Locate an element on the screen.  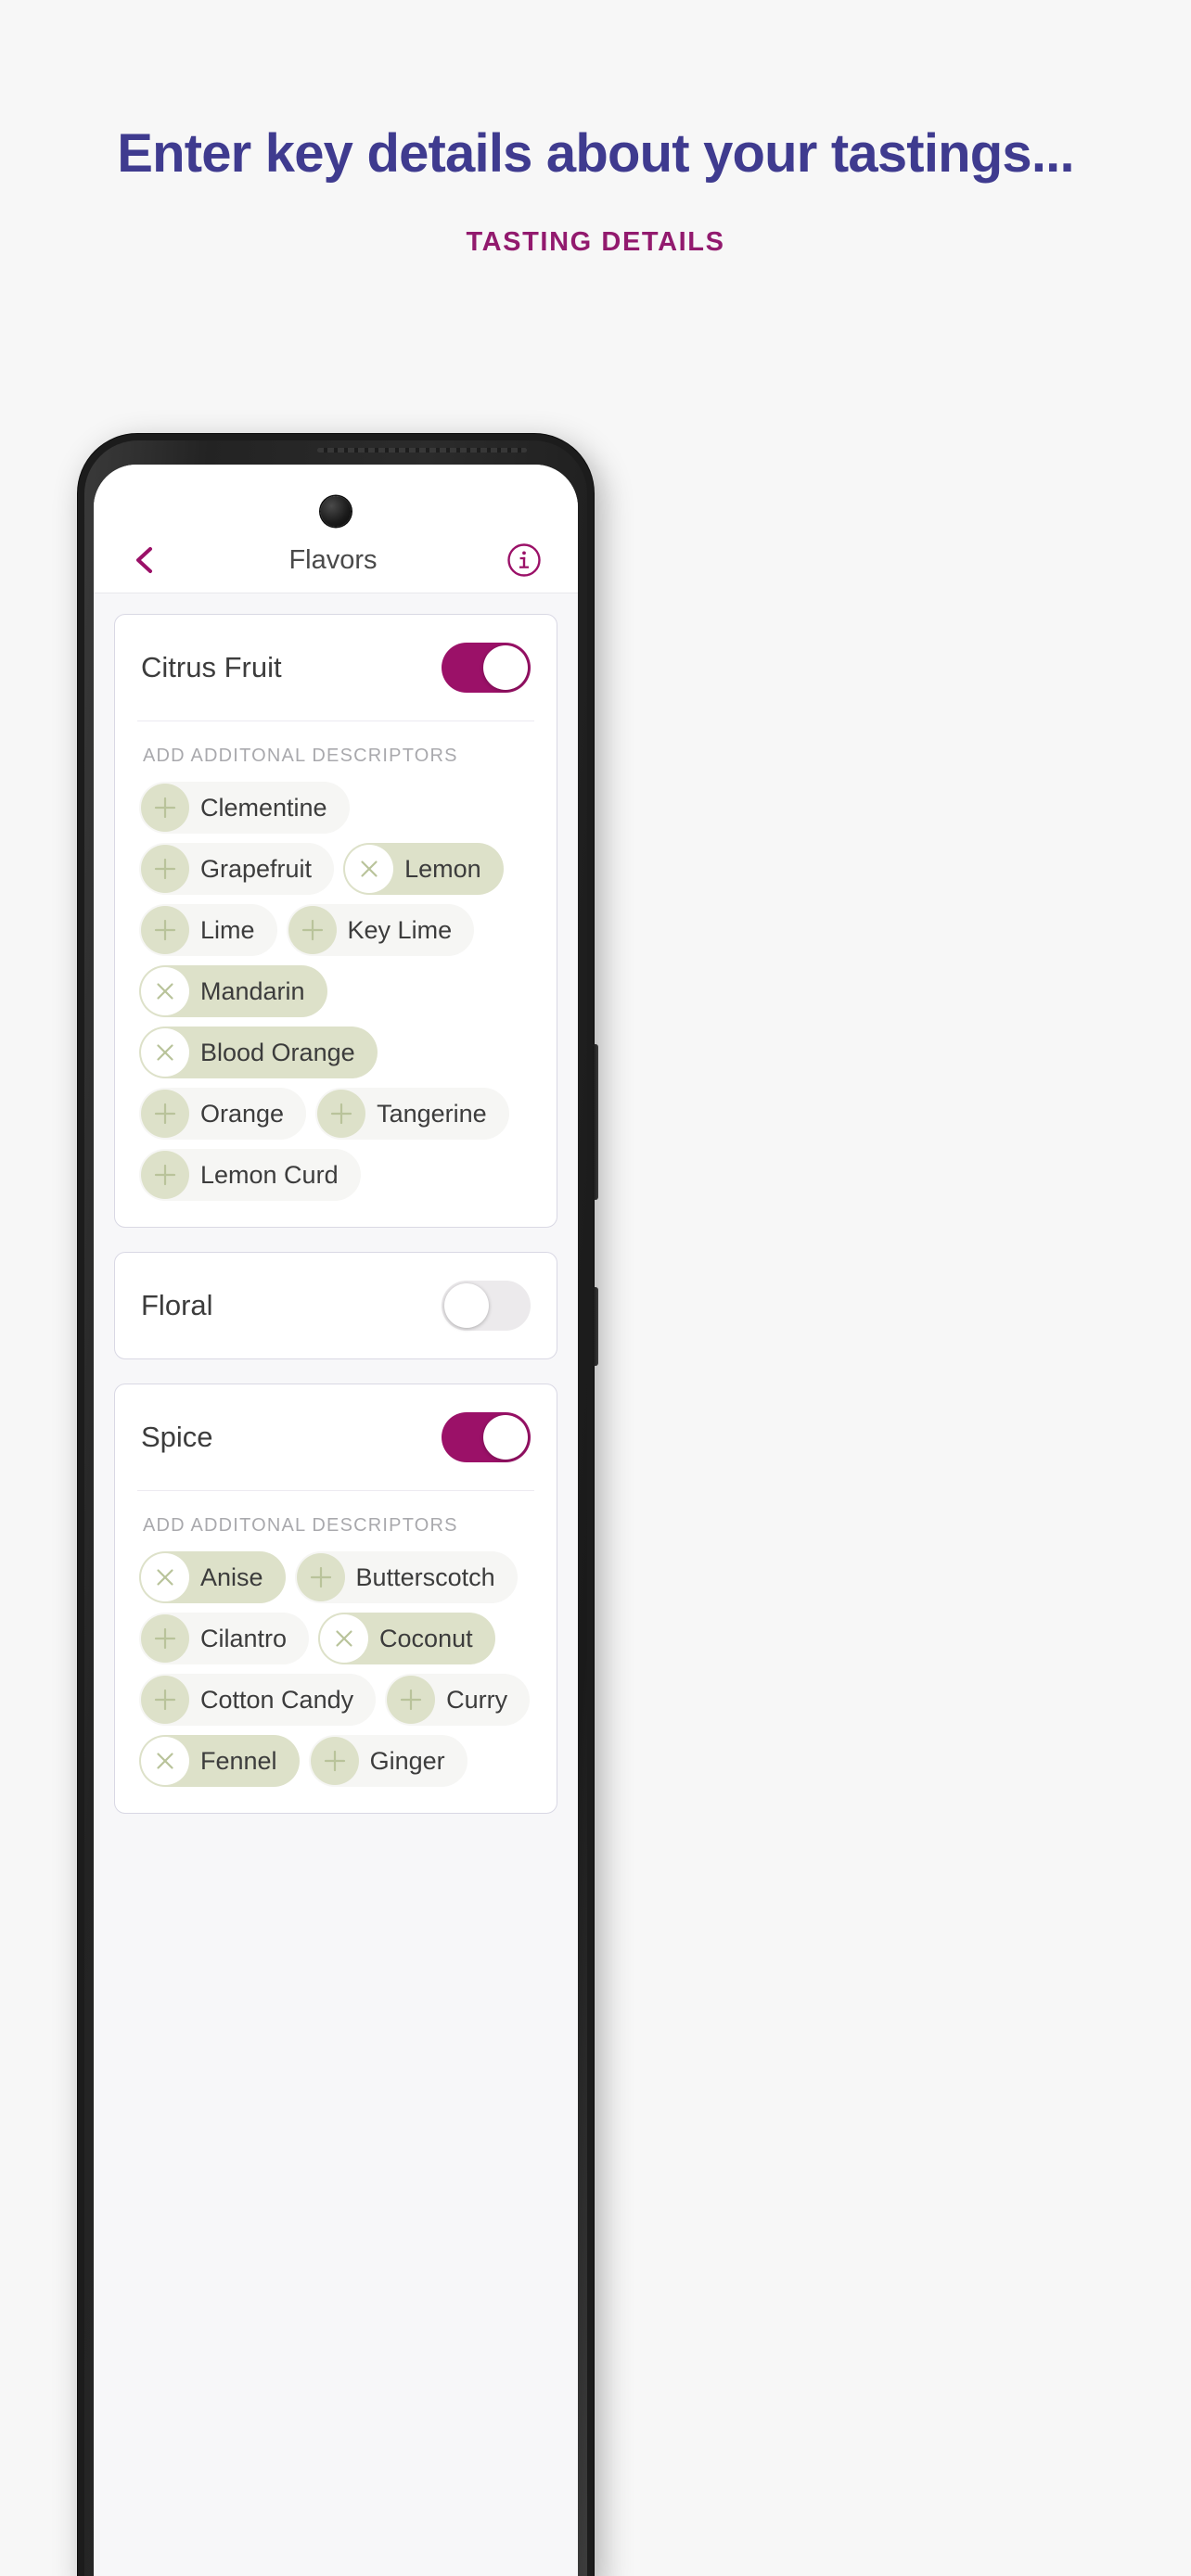
descriptor-chip-label: Tangerine is located at coordinates (432, 1113).